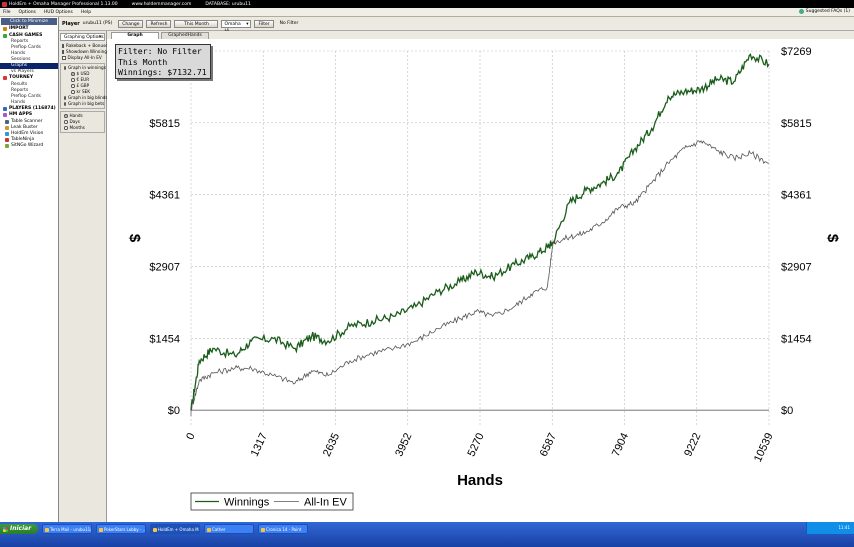 The width and height of the screenshot is (854, 547). What do you see at coordinates (247, 503) in the screenshot?
I see `legend-label-winnings: Winnings` at bounding box center [247, 503].